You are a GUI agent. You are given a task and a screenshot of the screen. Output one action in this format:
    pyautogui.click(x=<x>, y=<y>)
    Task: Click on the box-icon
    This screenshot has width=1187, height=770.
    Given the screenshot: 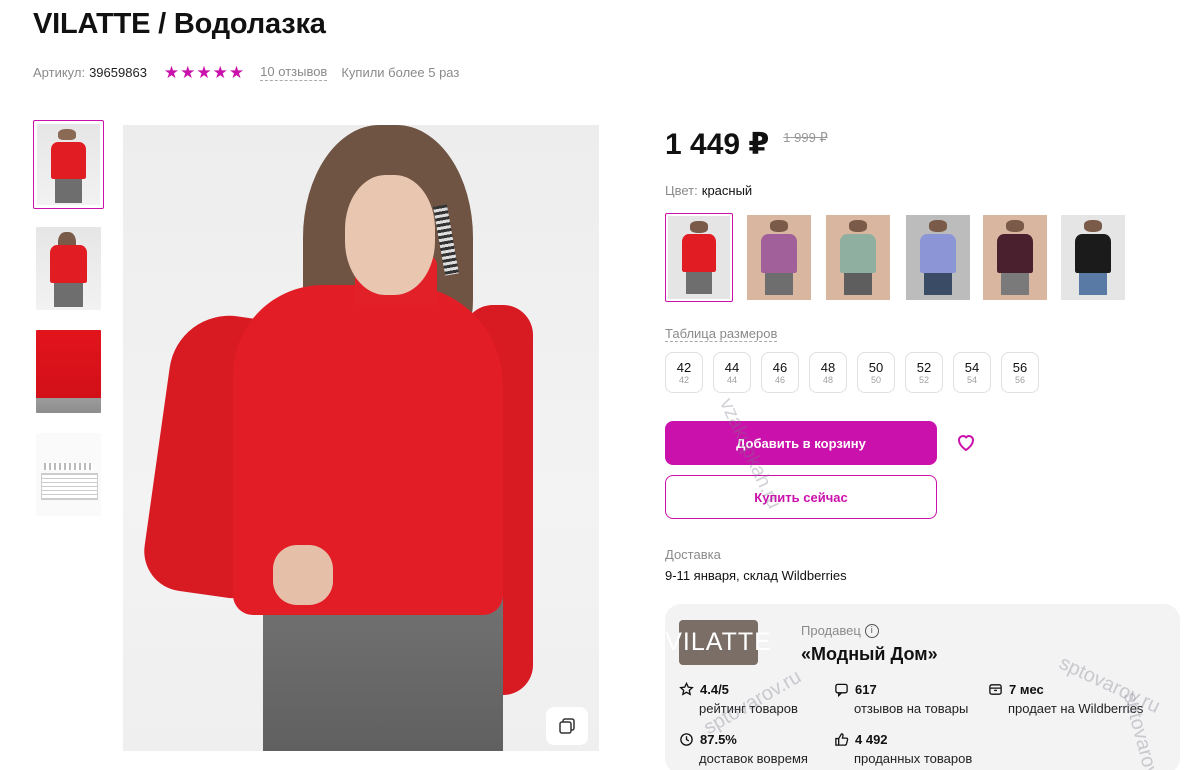 What is the action you would take?
    pyautogui.click(x=995, y=689)
    